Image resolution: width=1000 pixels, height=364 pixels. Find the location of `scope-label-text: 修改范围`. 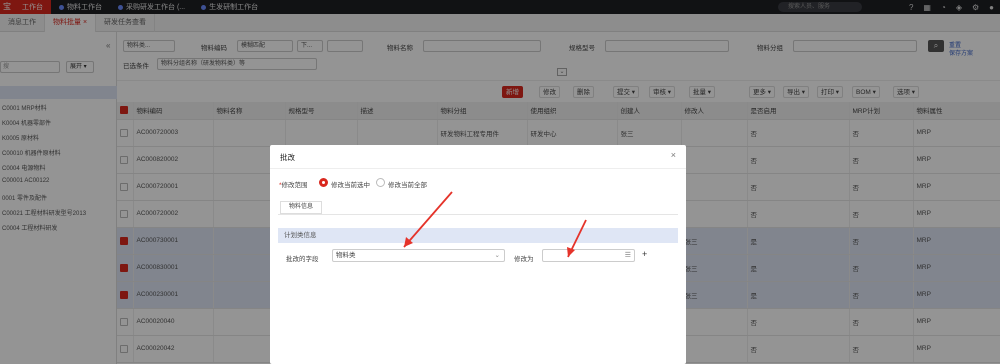

scope-label-text: 修改范围 is located at coordinates (294, 185).